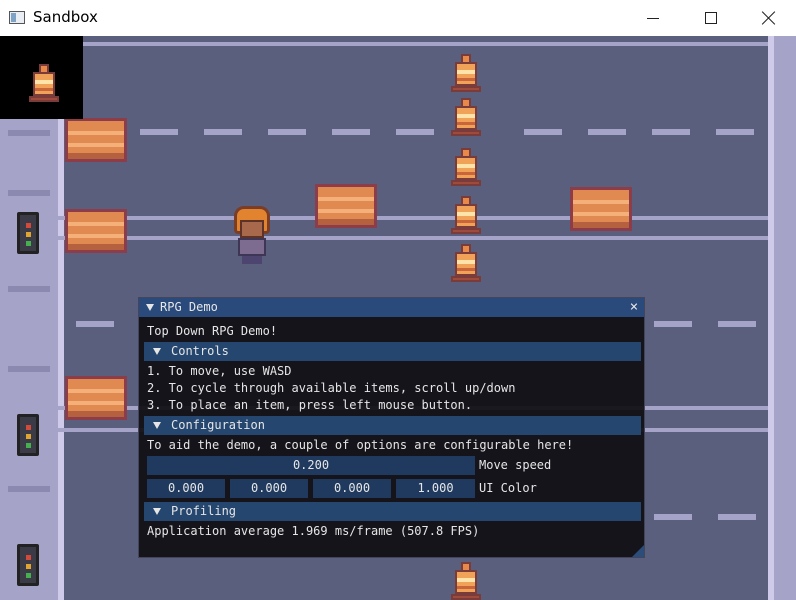 Image resolution: width=796 pixels, height=600 pixels. I want to click on panel-close-icon: ×, so click(634, 307).